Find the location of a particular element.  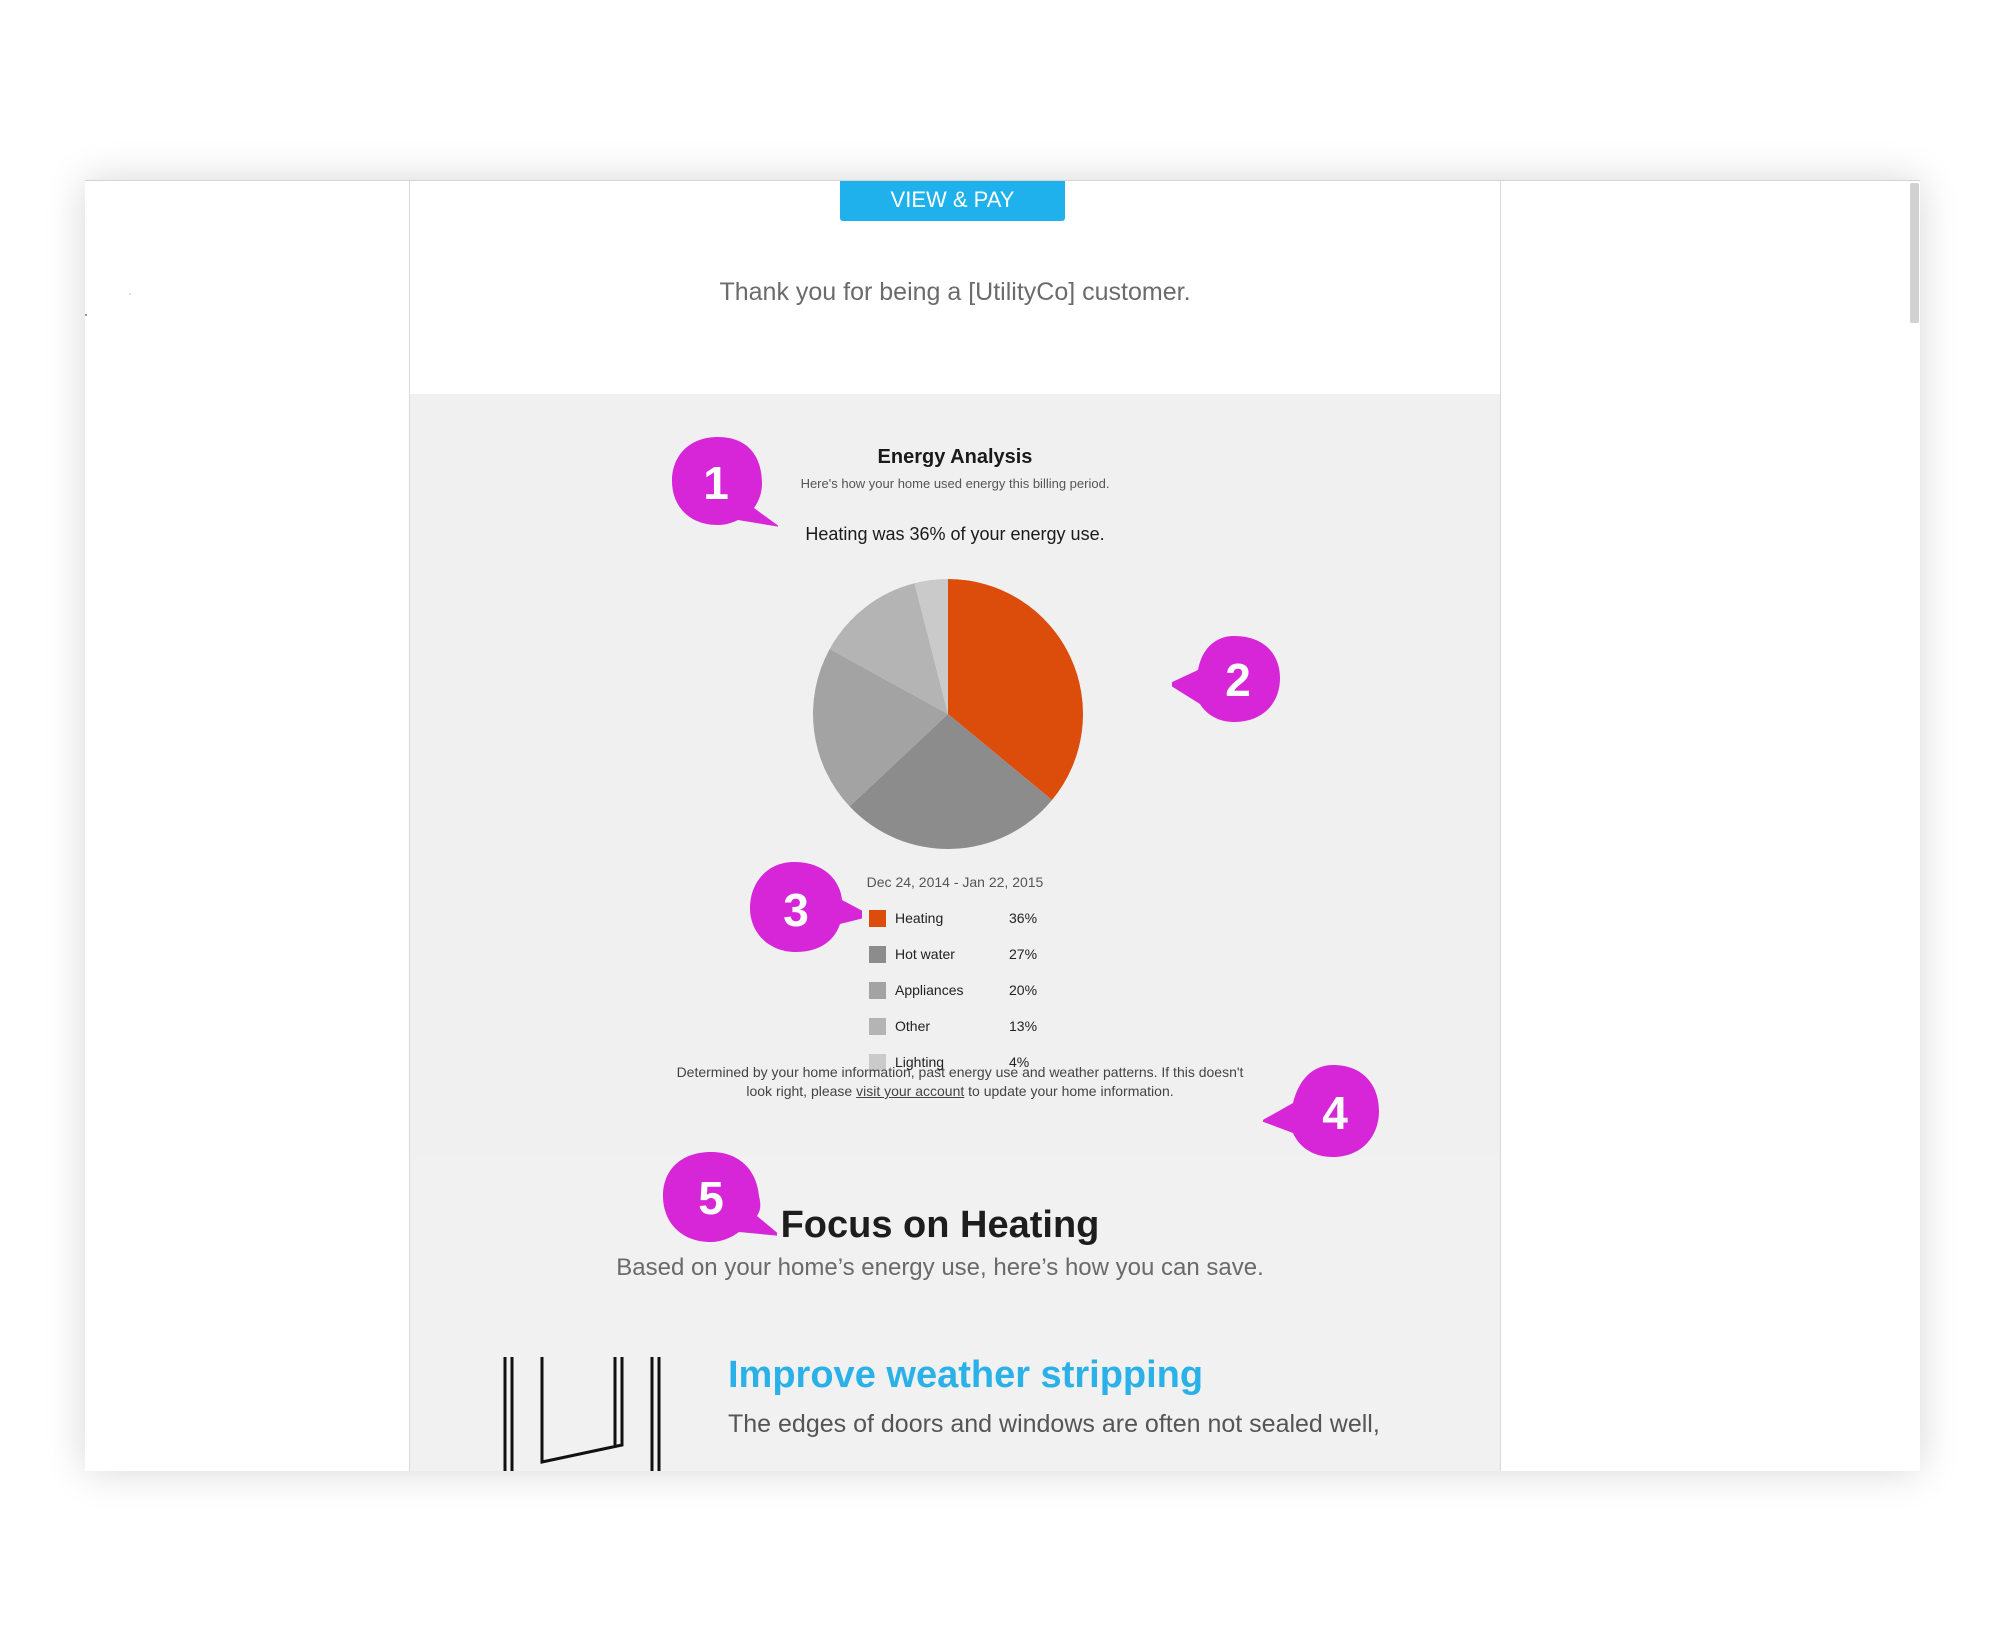

callout-5-number: 5 is located at coordinates (711, 1198).